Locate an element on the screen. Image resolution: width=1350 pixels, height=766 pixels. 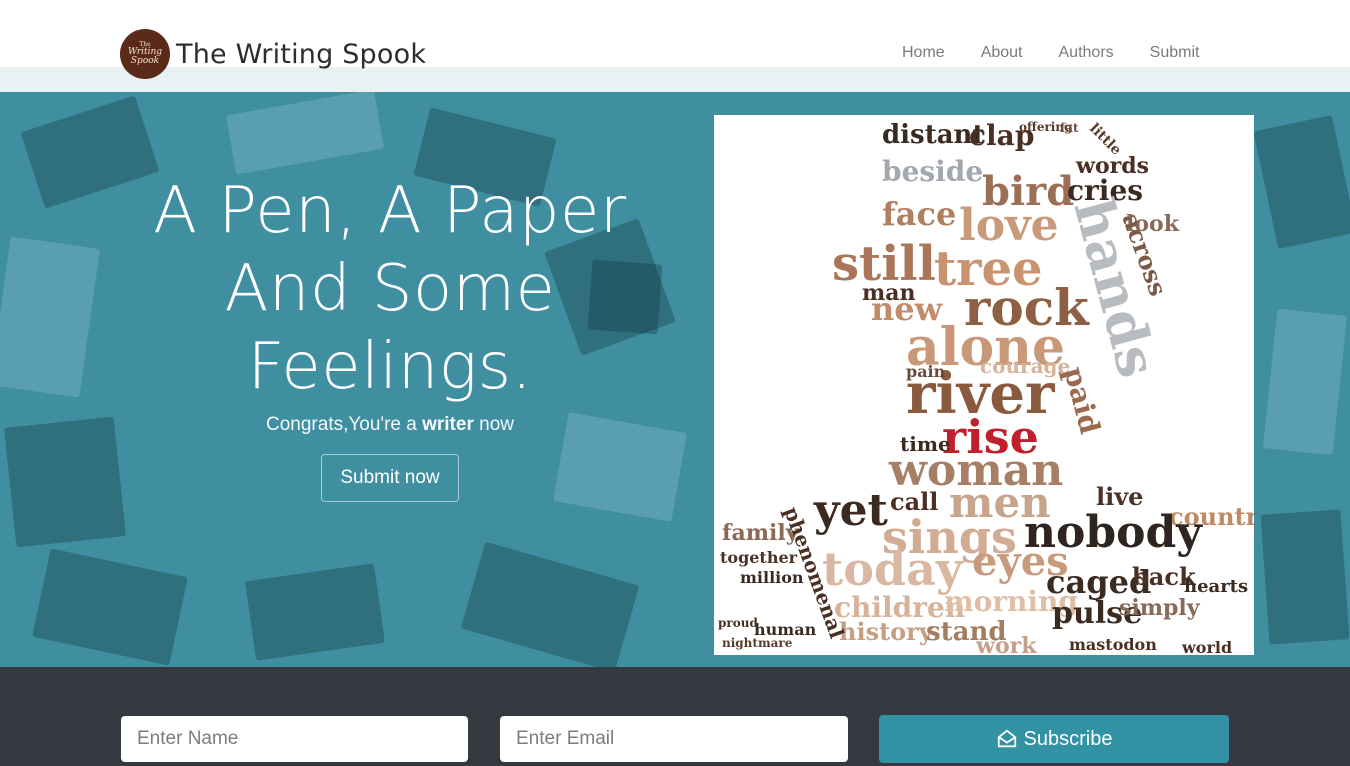
cloud-word: face is located at coordinates (919, 214).